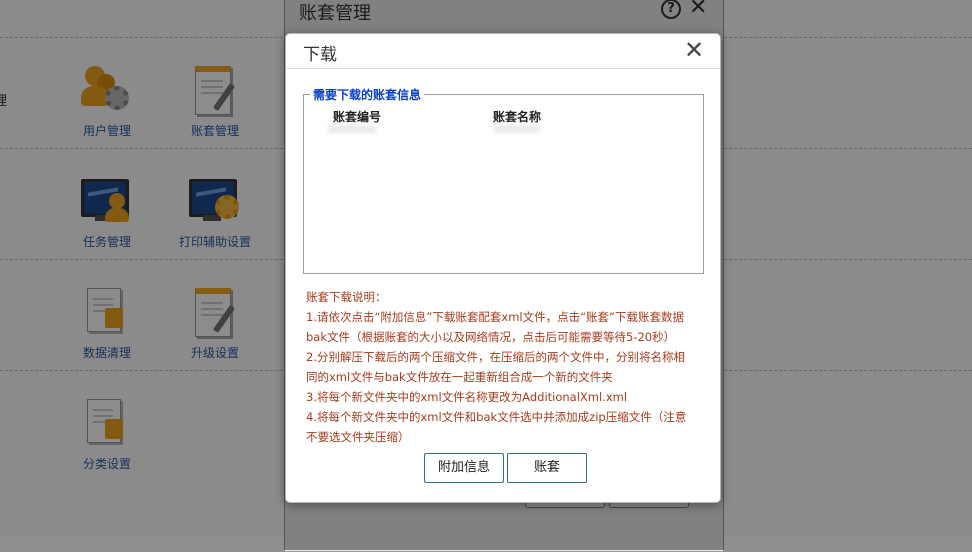 Image resolution: width=972 pixels, height=552 pixels. I want to click on account-set-button: 账套, so click(547, 468).